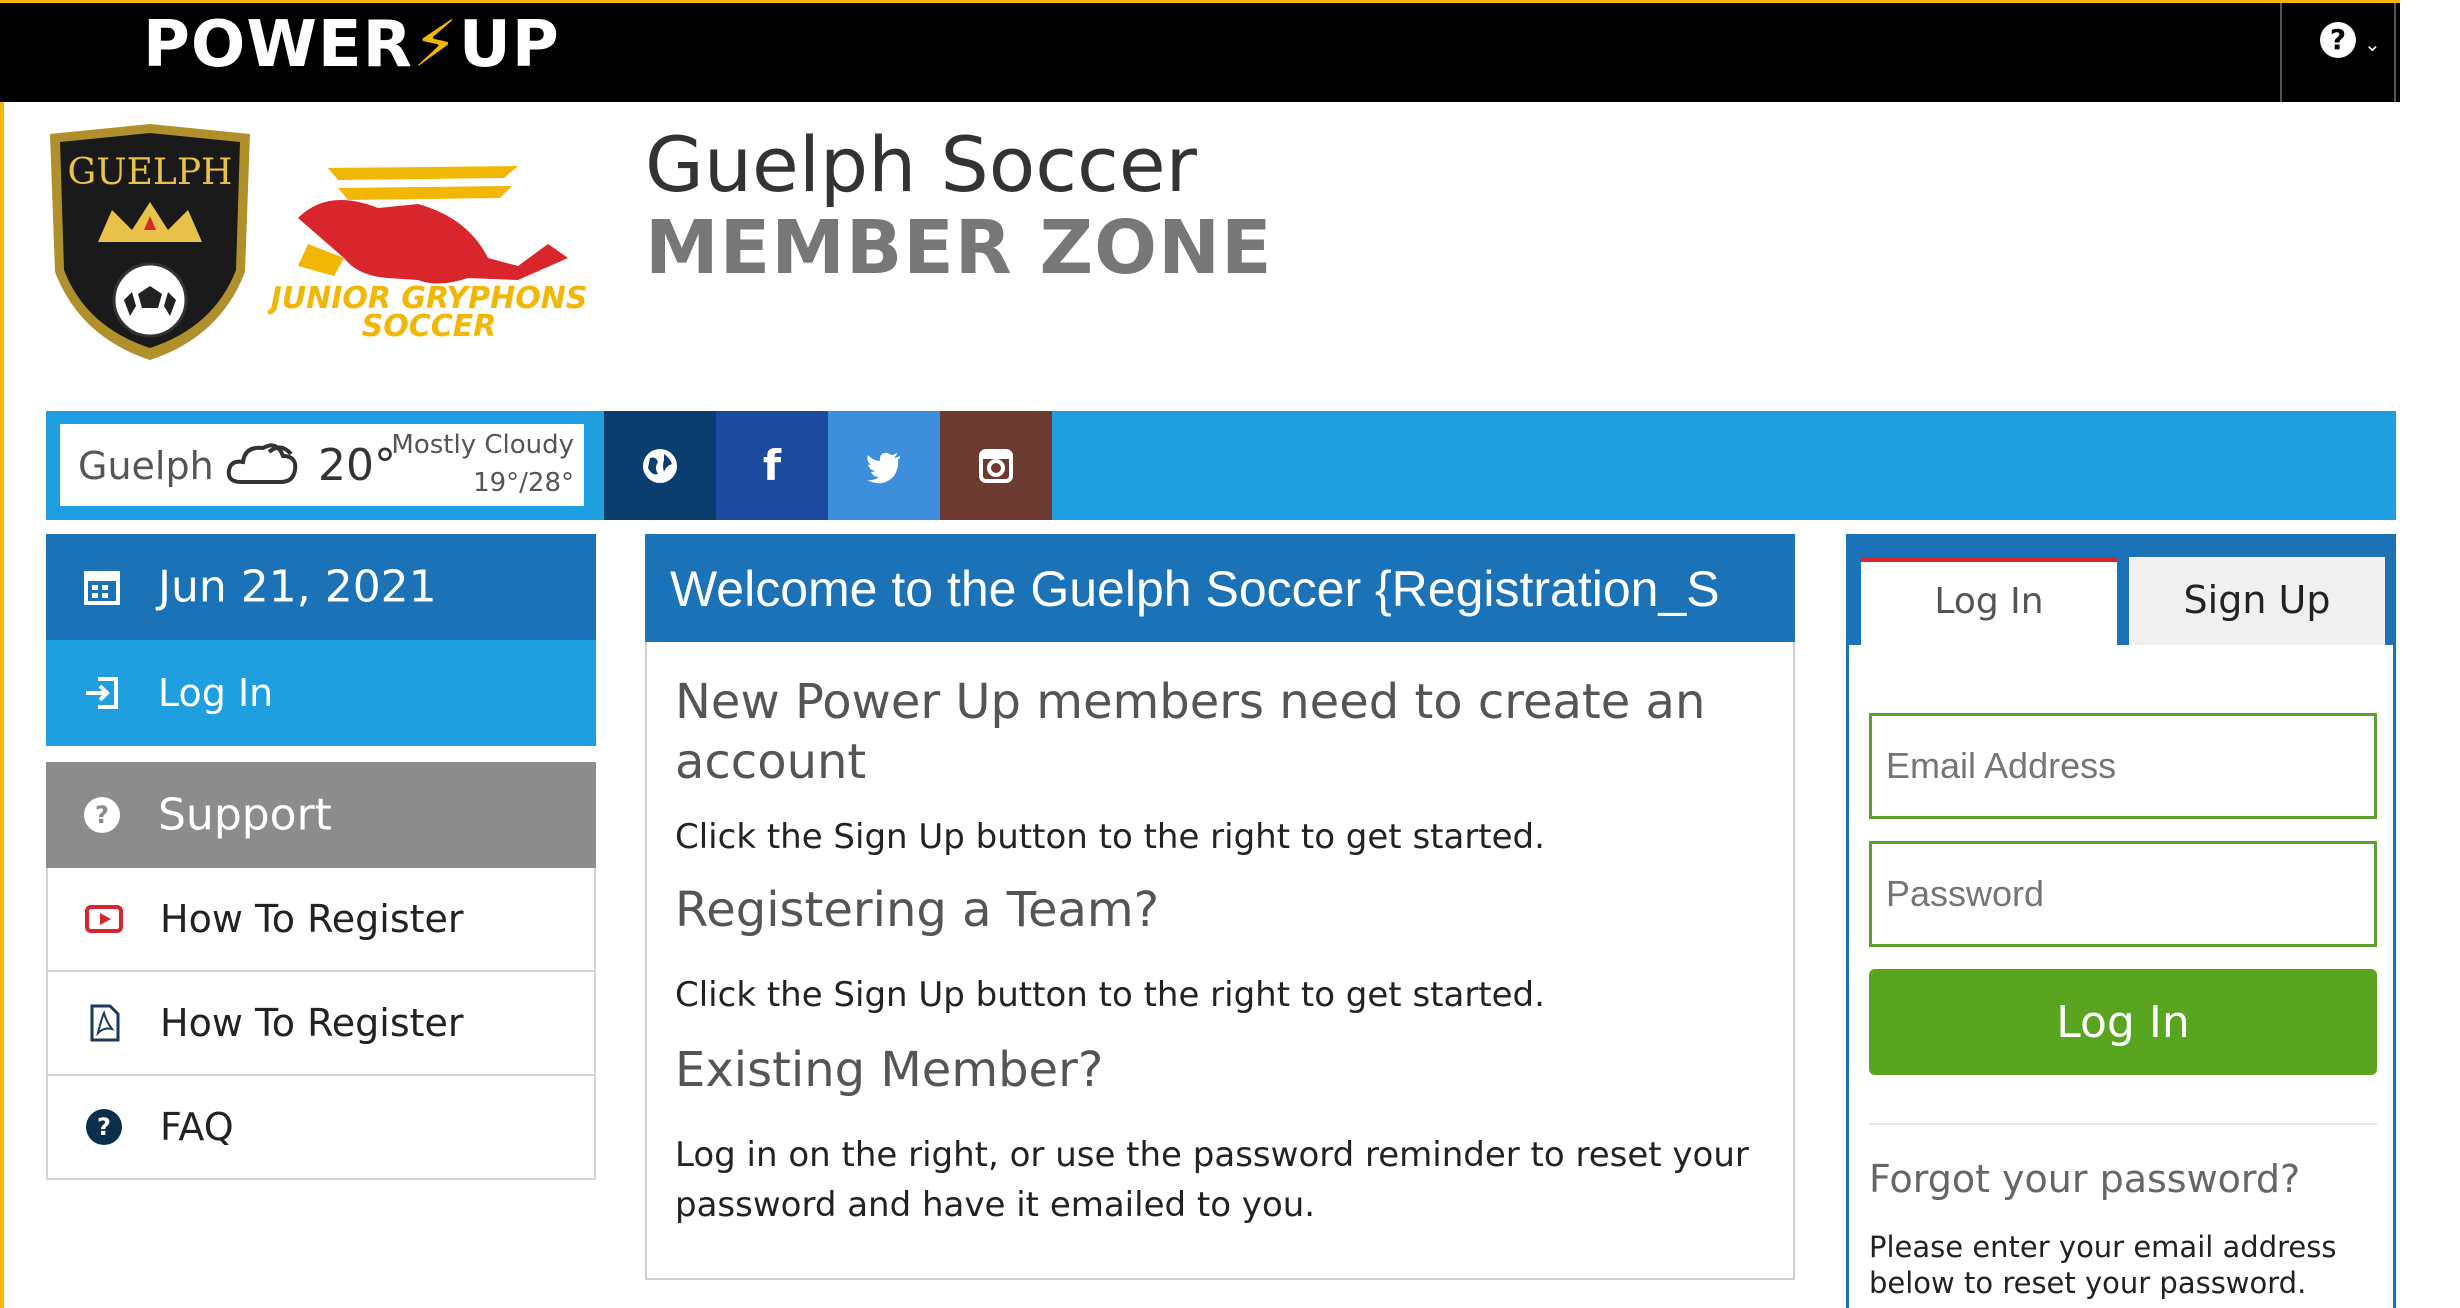 The image size is (2460, 1308). I want to click on facebook-icon: f, so click(772, 465).